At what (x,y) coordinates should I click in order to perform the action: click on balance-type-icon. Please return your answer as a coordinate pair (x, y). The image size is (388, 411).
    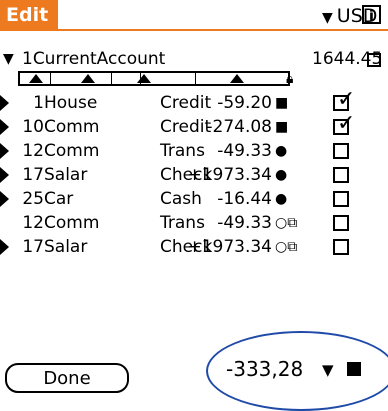
    Looking at the image, I should click on (354, 369).